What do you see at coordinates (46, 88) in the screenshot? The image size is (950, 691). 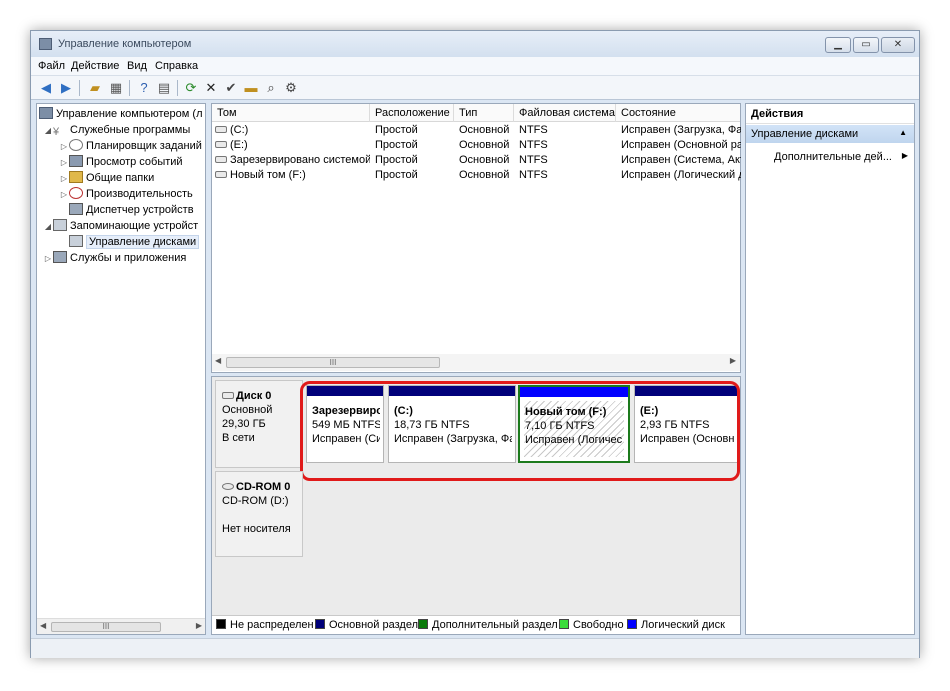 I see `back-arrow-icon: ◀` at bounding box center [46, 88].